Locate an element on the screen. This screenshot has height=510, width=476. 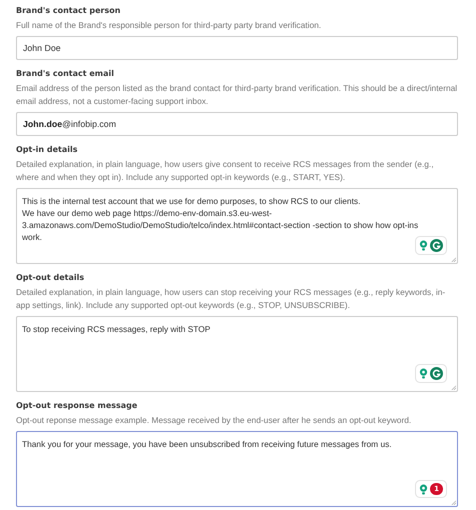
text-area: This is the internal test account that we use for demo purposes, to show RCS to our clients. We have our demo web page https://demo-env-domain.s3.eu-west- 3.amazonaws.com/DemoStudio/DemoStudio/telco/index.html#contact-section -section to show how opt-ins work. is located at coordinates (237, 226).